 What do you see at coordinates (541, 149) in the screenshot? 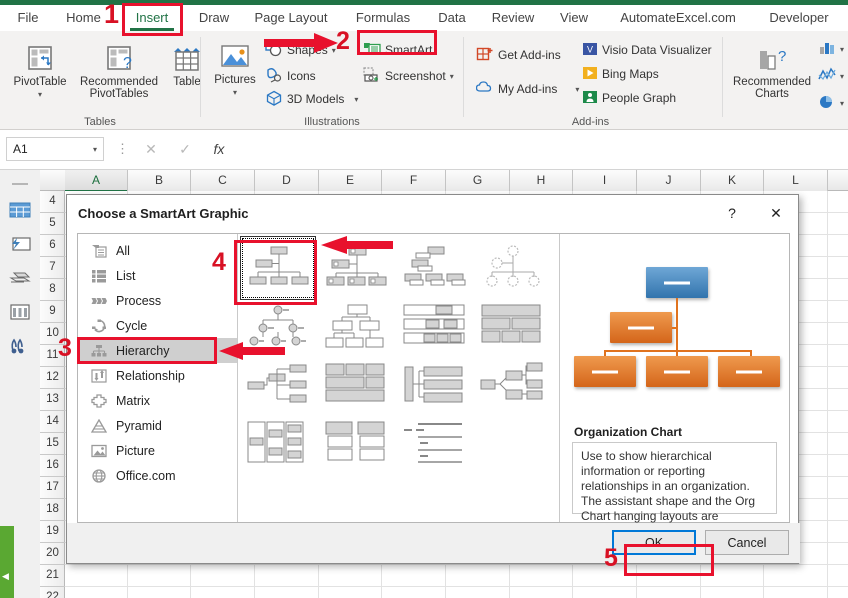
I see `formula-input` at bounding box center [541, 149].